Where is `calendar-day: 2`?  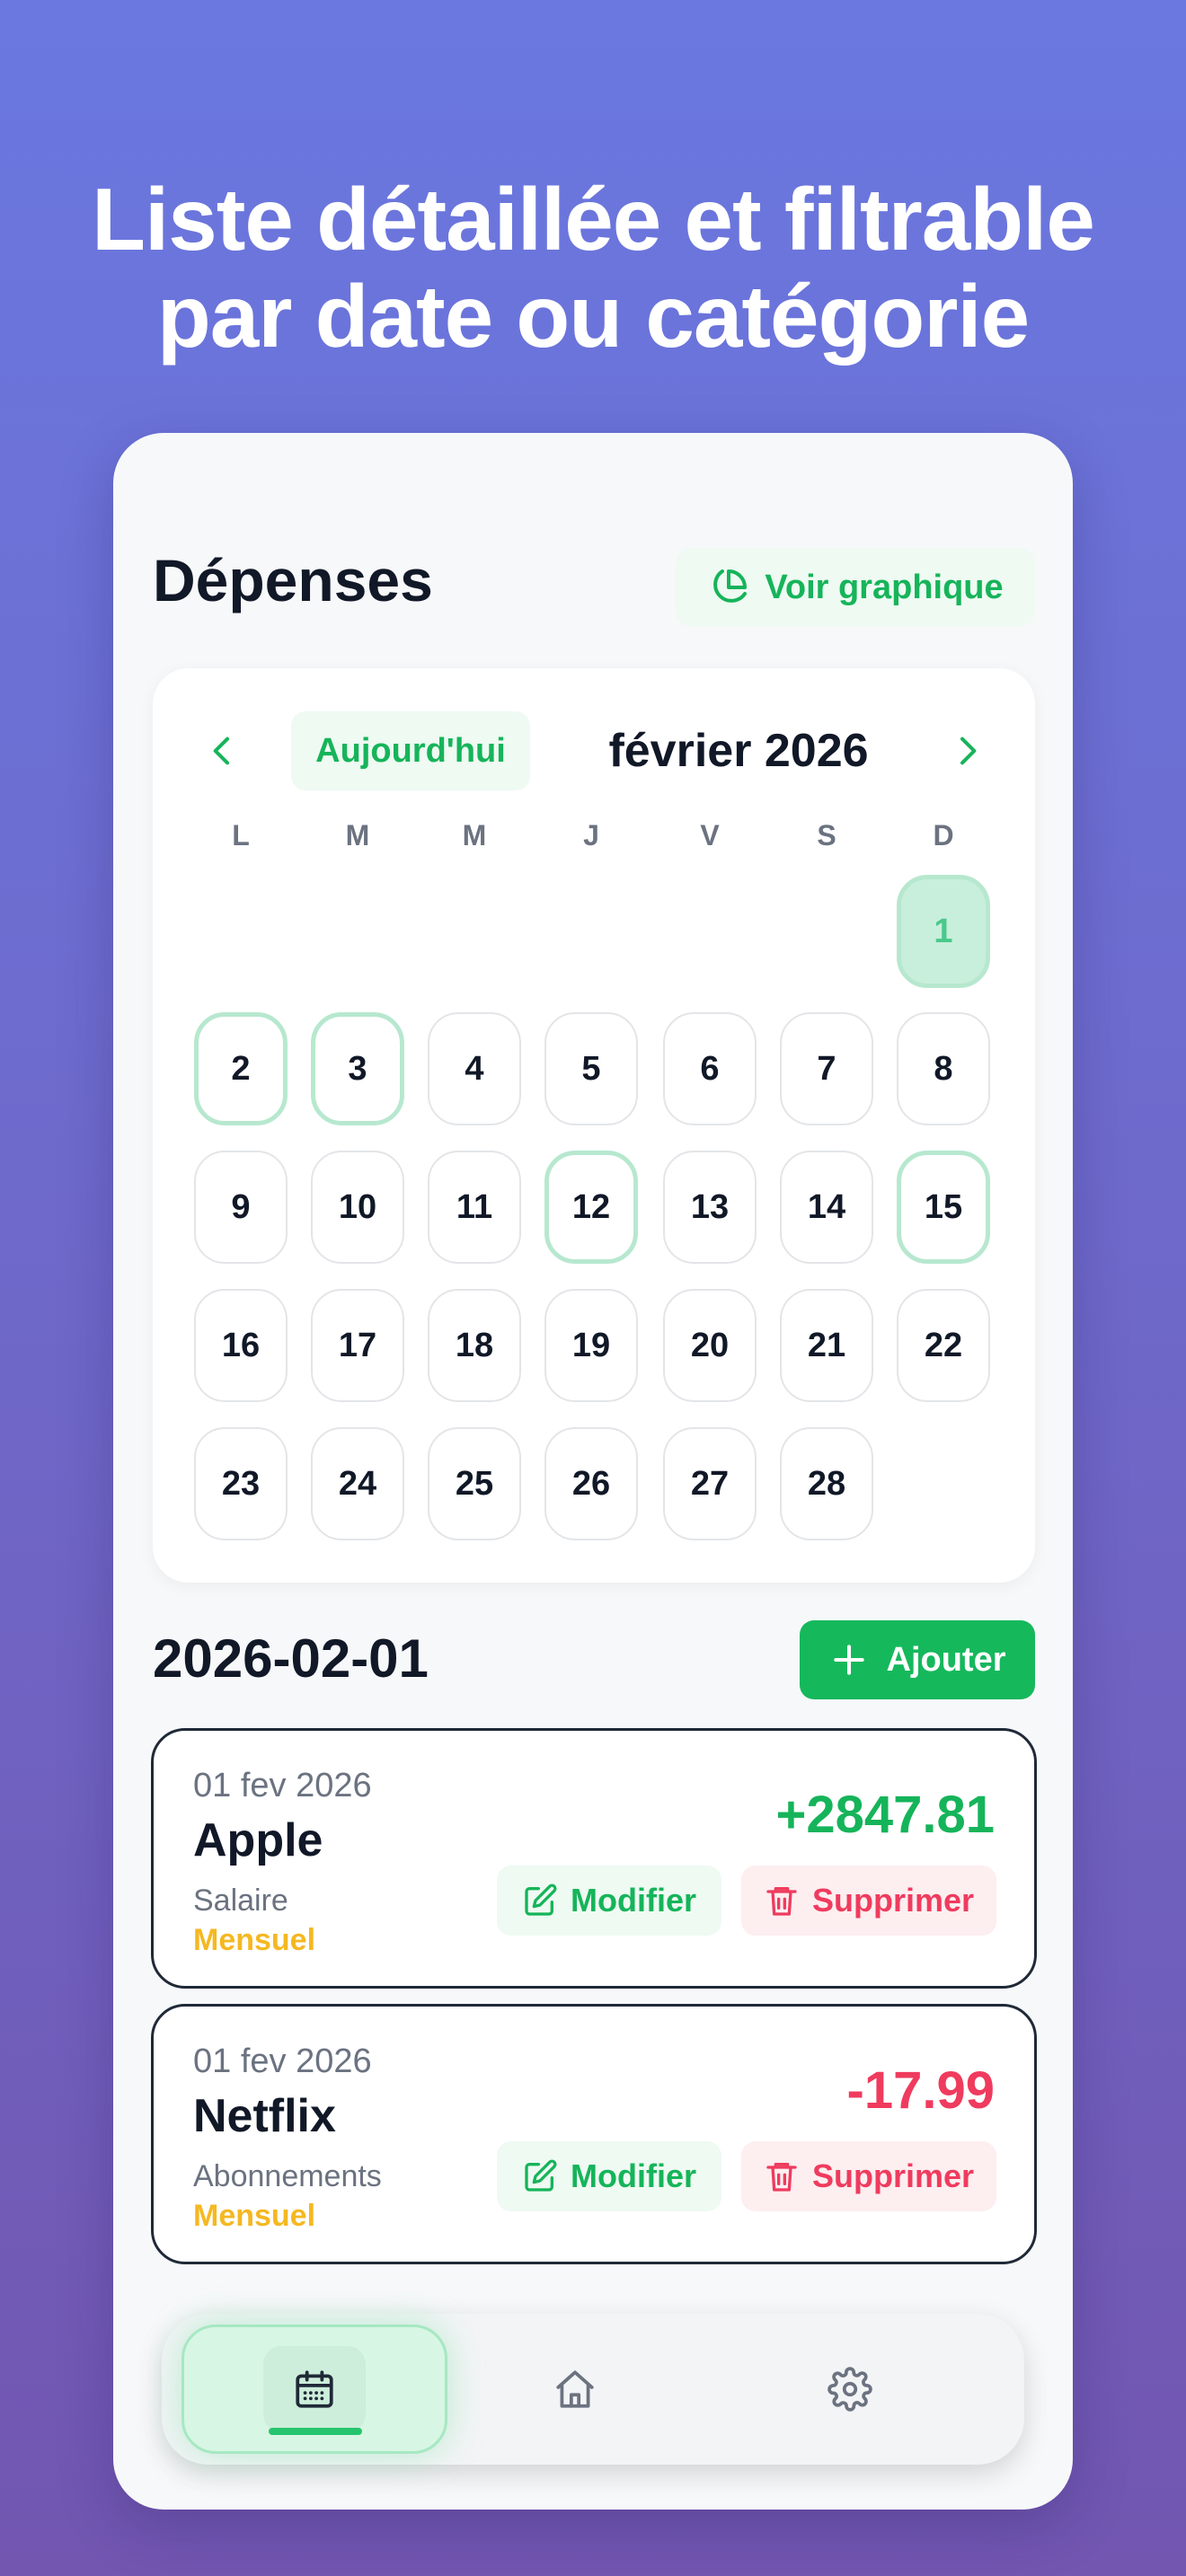 calendar-day: 2 is located at coordinates (241, 1068).